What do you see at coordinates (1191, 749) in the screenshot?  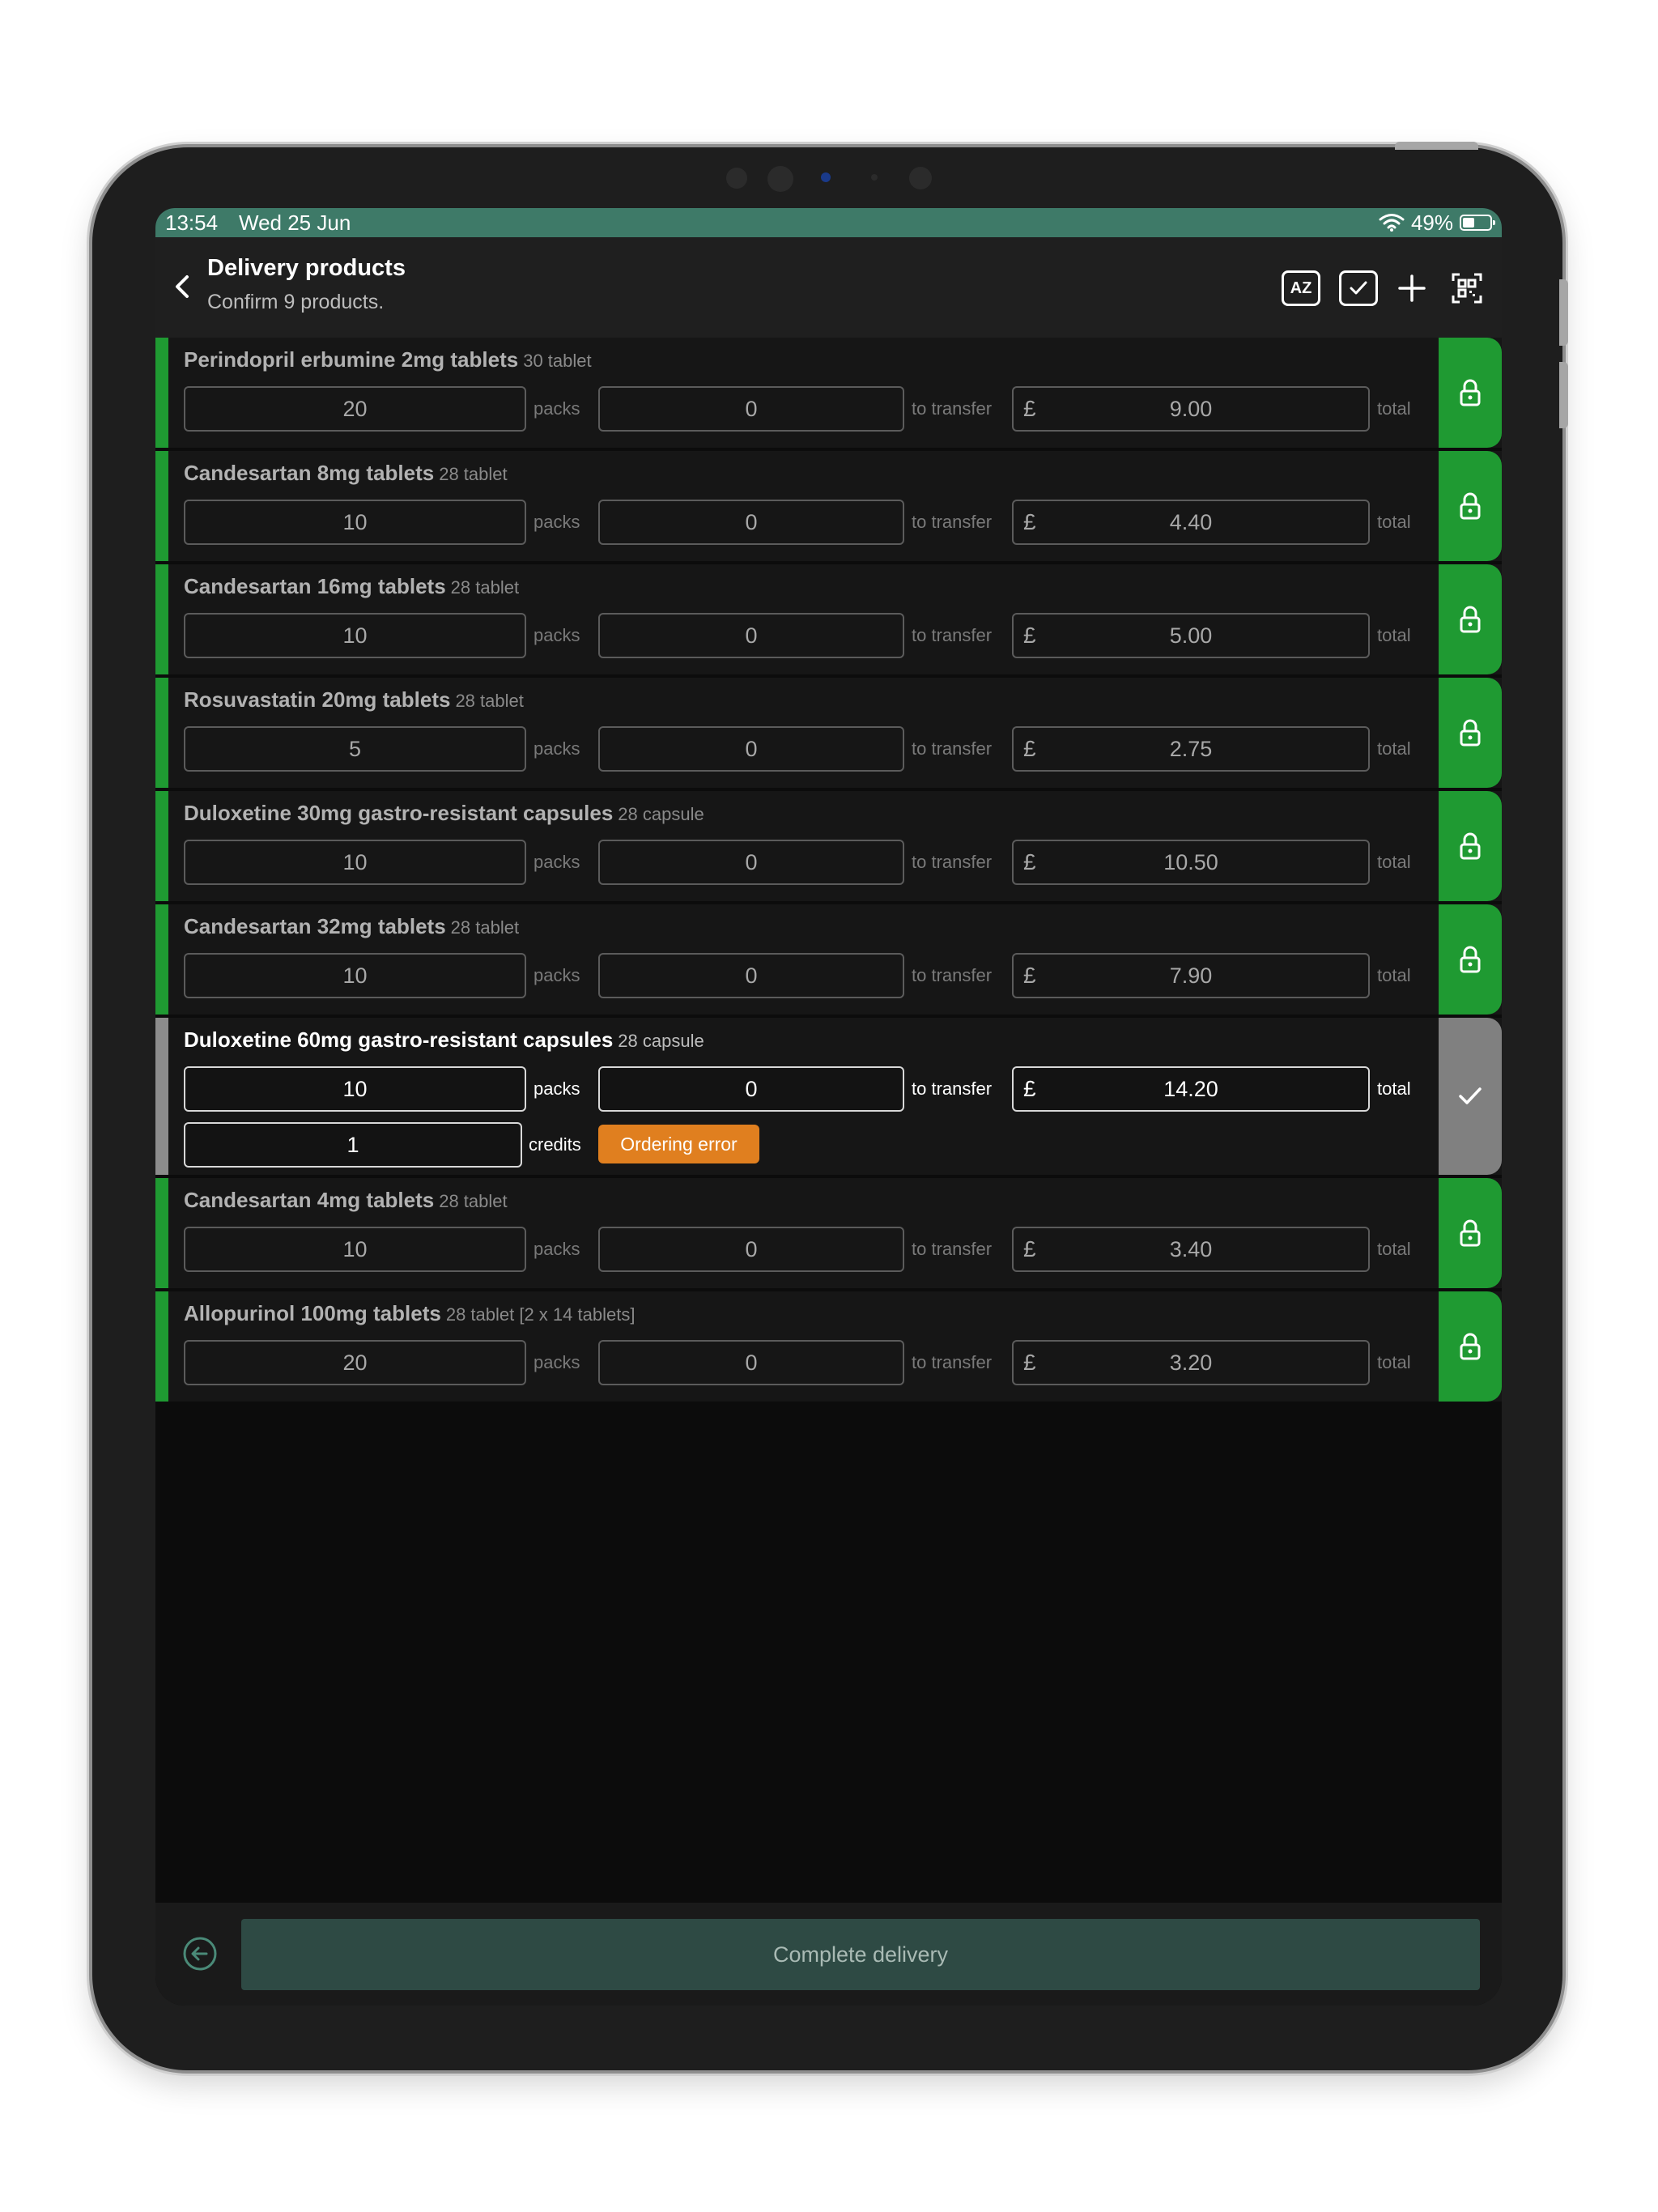 I see `total-input: £2.75` at bounding box center [1191, 749].